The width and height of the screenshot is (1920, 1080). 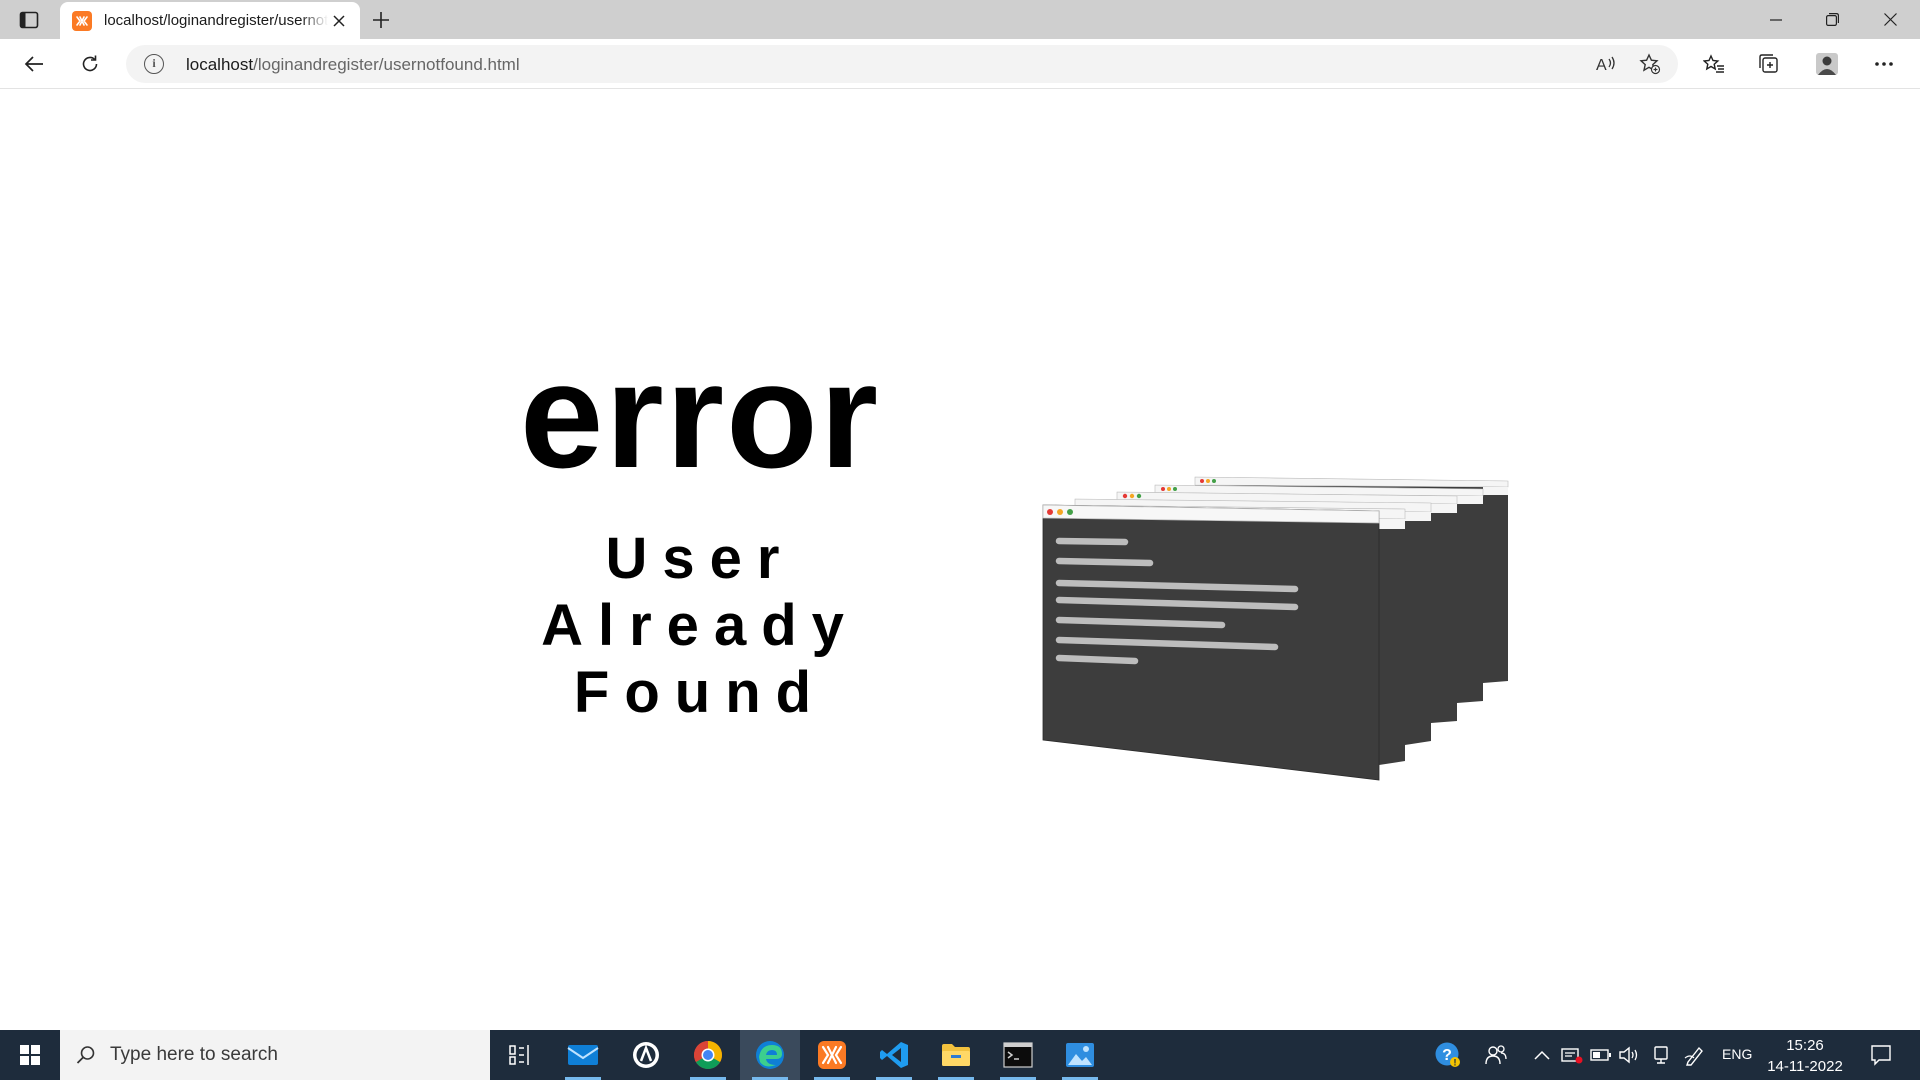 I want to click on taskbar-edge, so click(x=770, y=1055).